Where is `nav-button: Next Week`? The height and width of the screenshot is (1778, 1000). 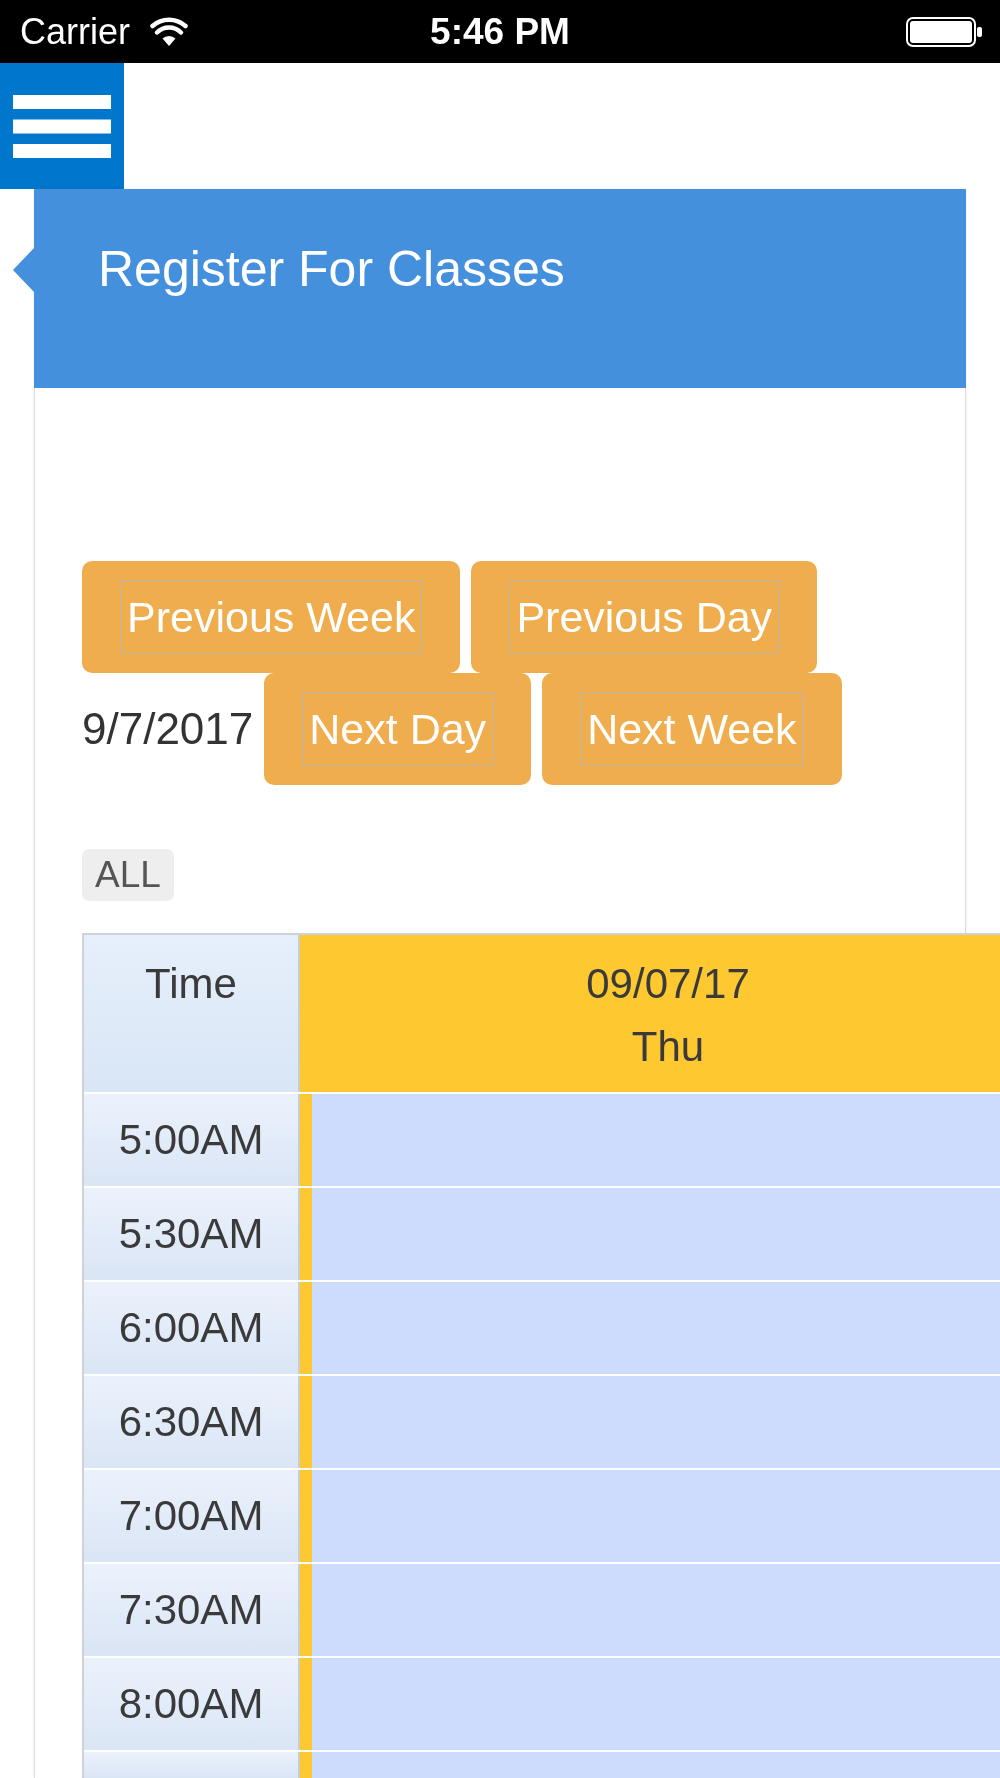 nav-button: Next Week is located at coordinates (692, 729).